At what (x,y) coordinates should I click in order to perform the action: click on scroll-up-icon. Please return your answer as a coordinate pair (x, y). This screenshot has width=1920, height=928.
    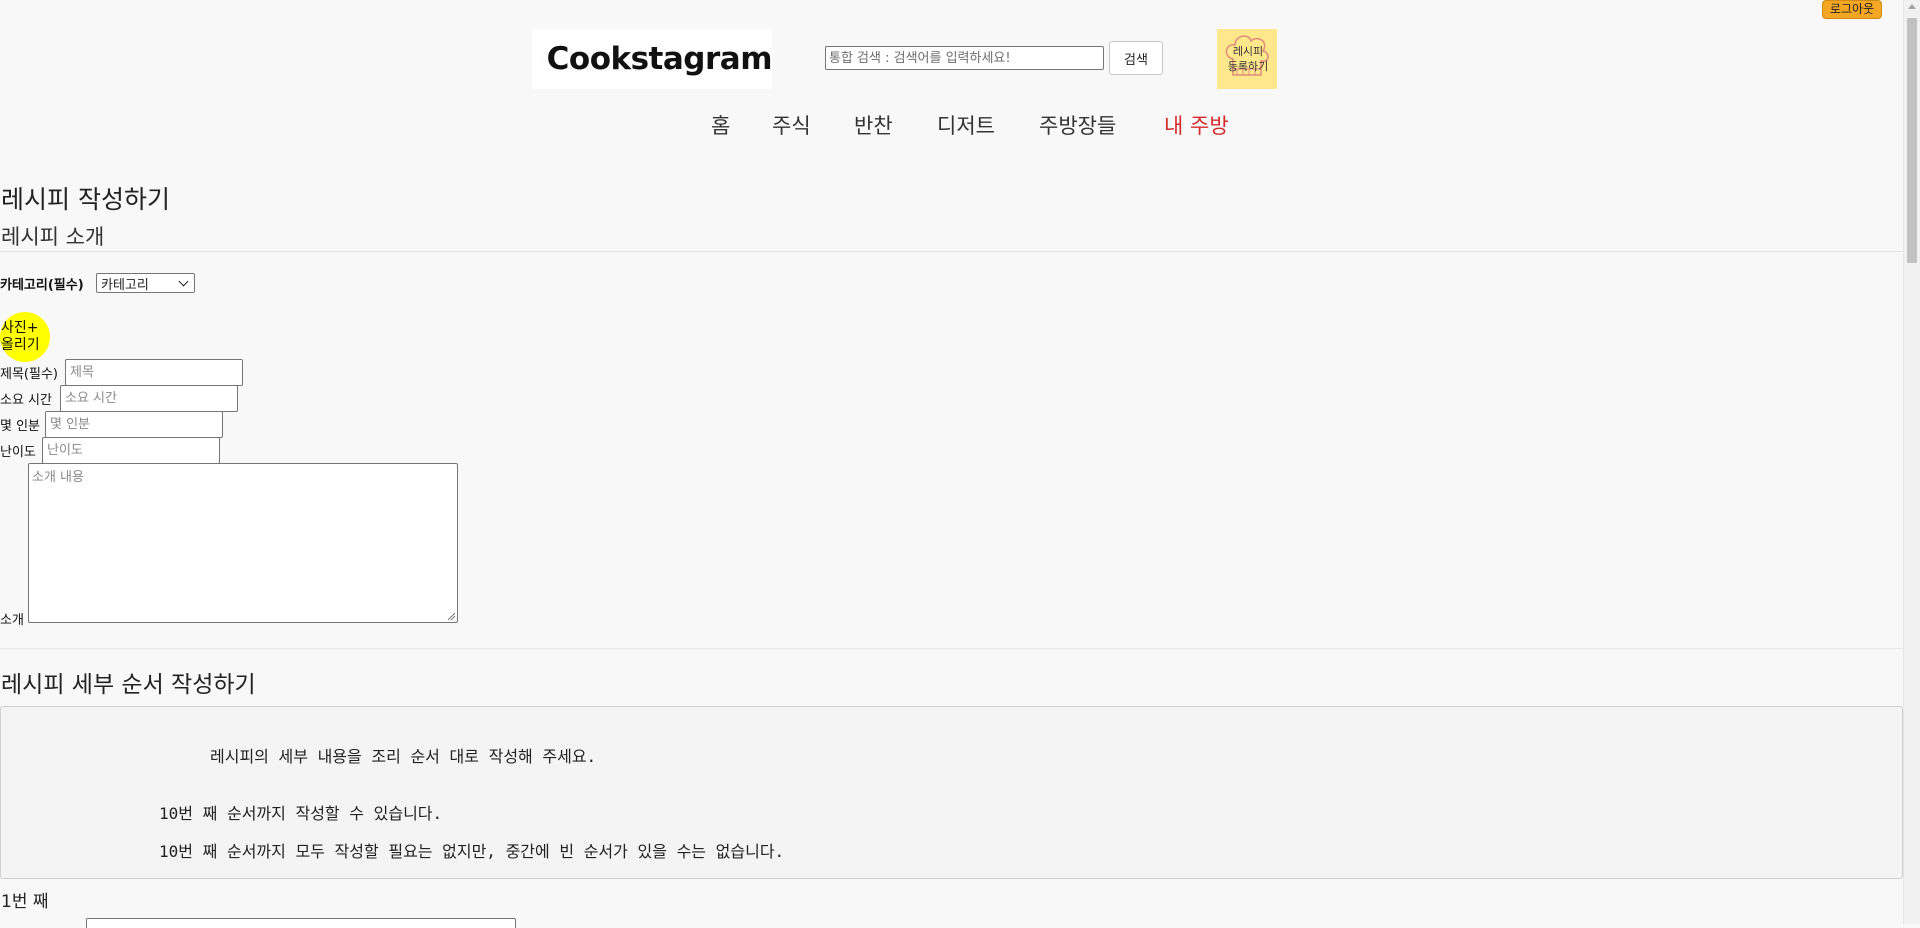
    Looking at the image, I should click on (1912, 6).